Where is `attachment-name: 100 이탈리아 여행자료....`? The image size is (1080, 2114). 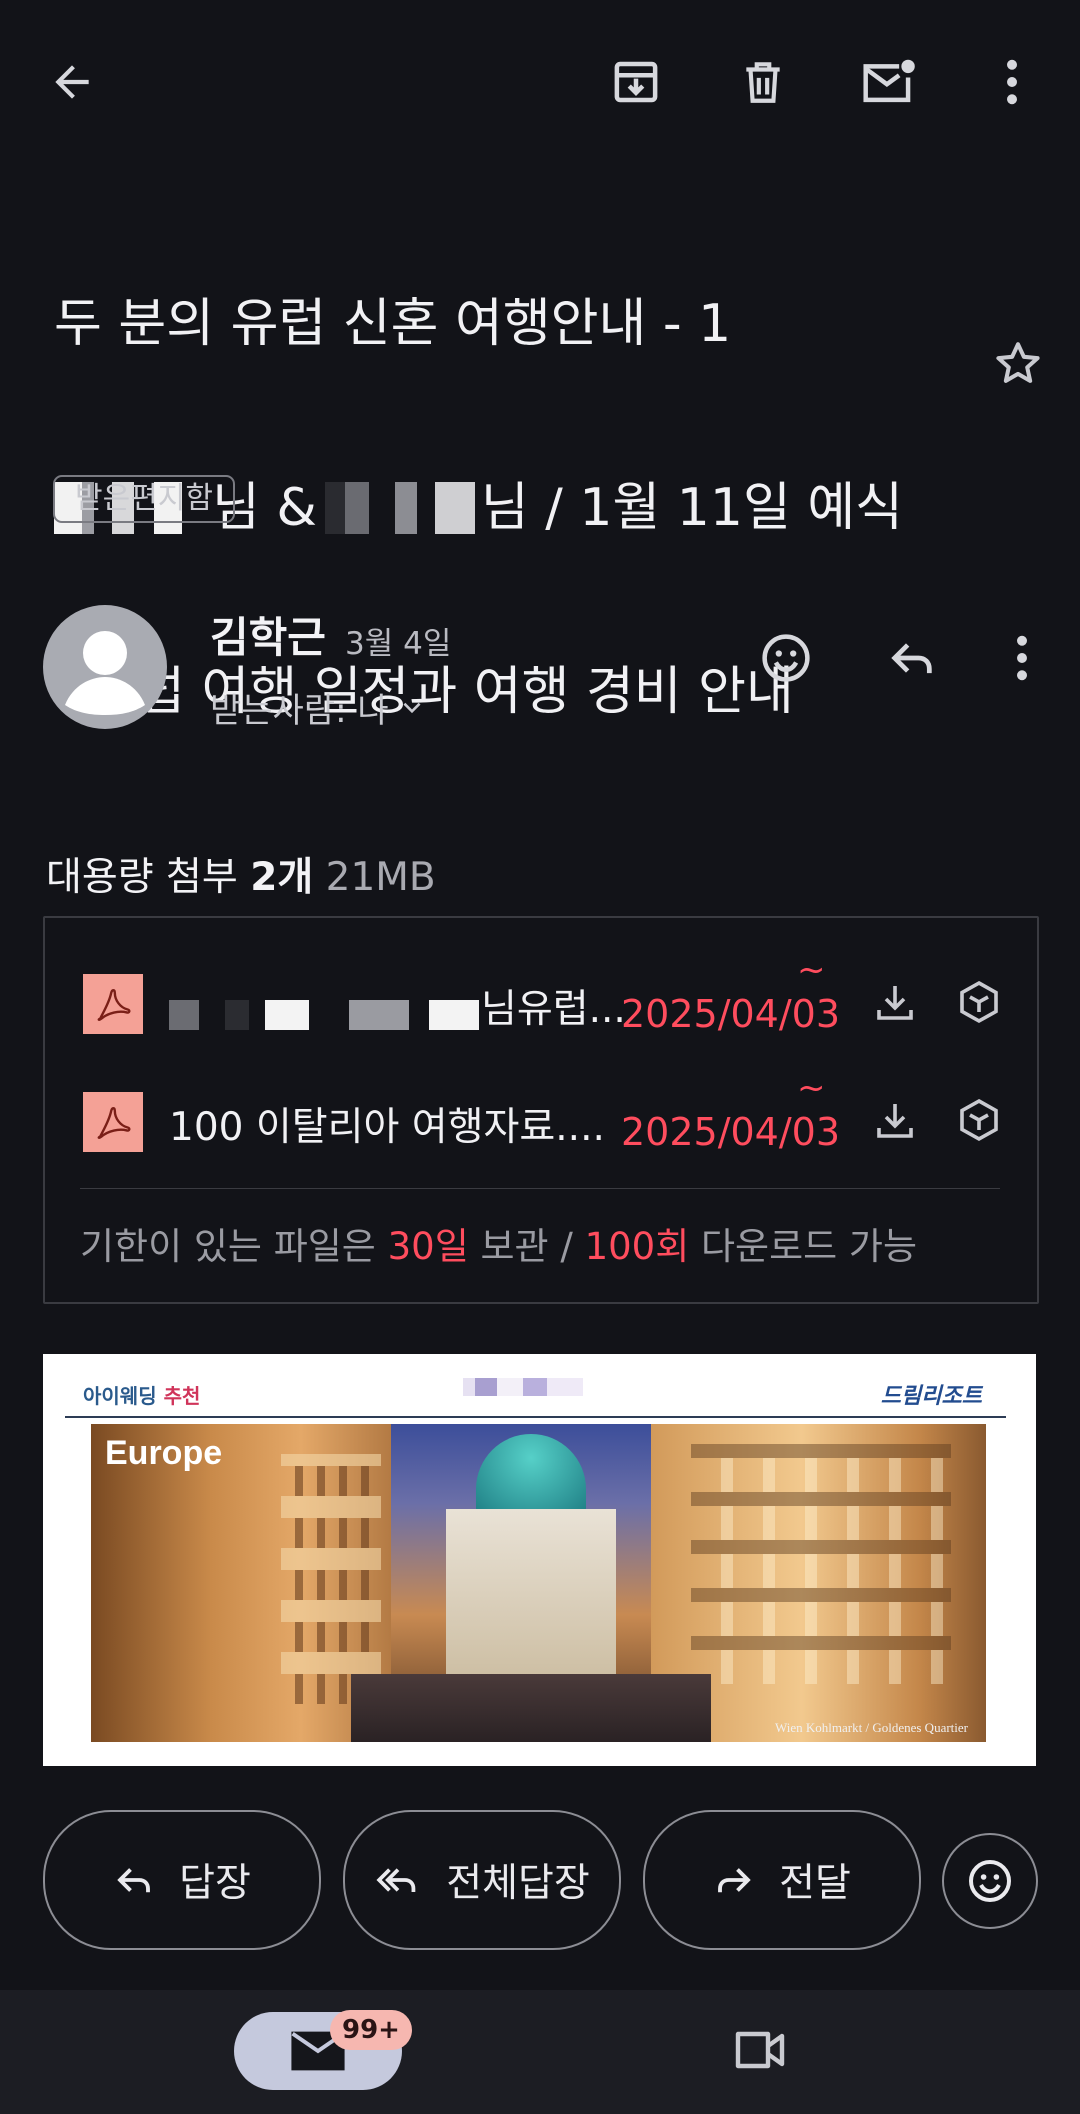 attachment-name: 100 이탈리아 여행자료.... is located at coordinates (387, 1127).